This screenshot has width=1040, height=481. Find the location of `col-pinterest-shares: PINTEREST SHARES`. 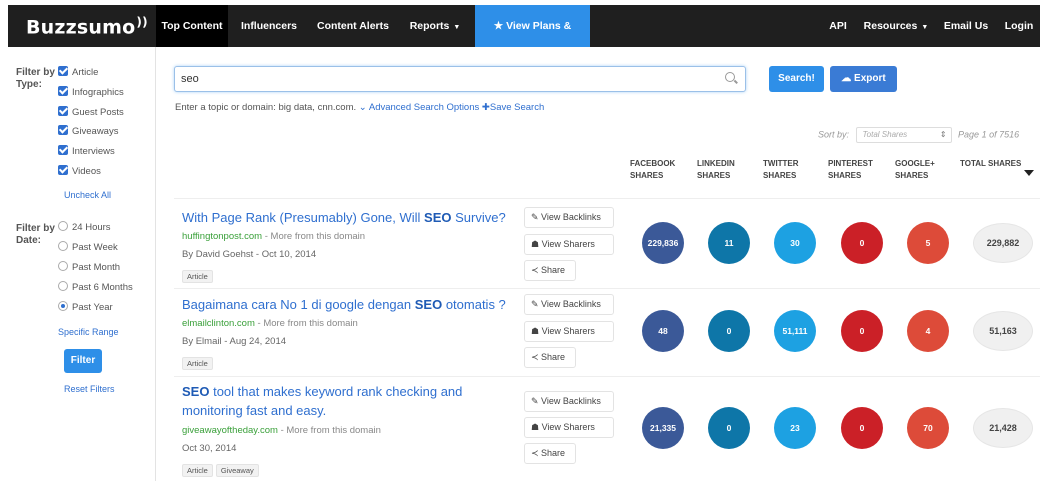

col-pinterest-shares: PINTEREST SHARES is located at coordinates (855, 170).